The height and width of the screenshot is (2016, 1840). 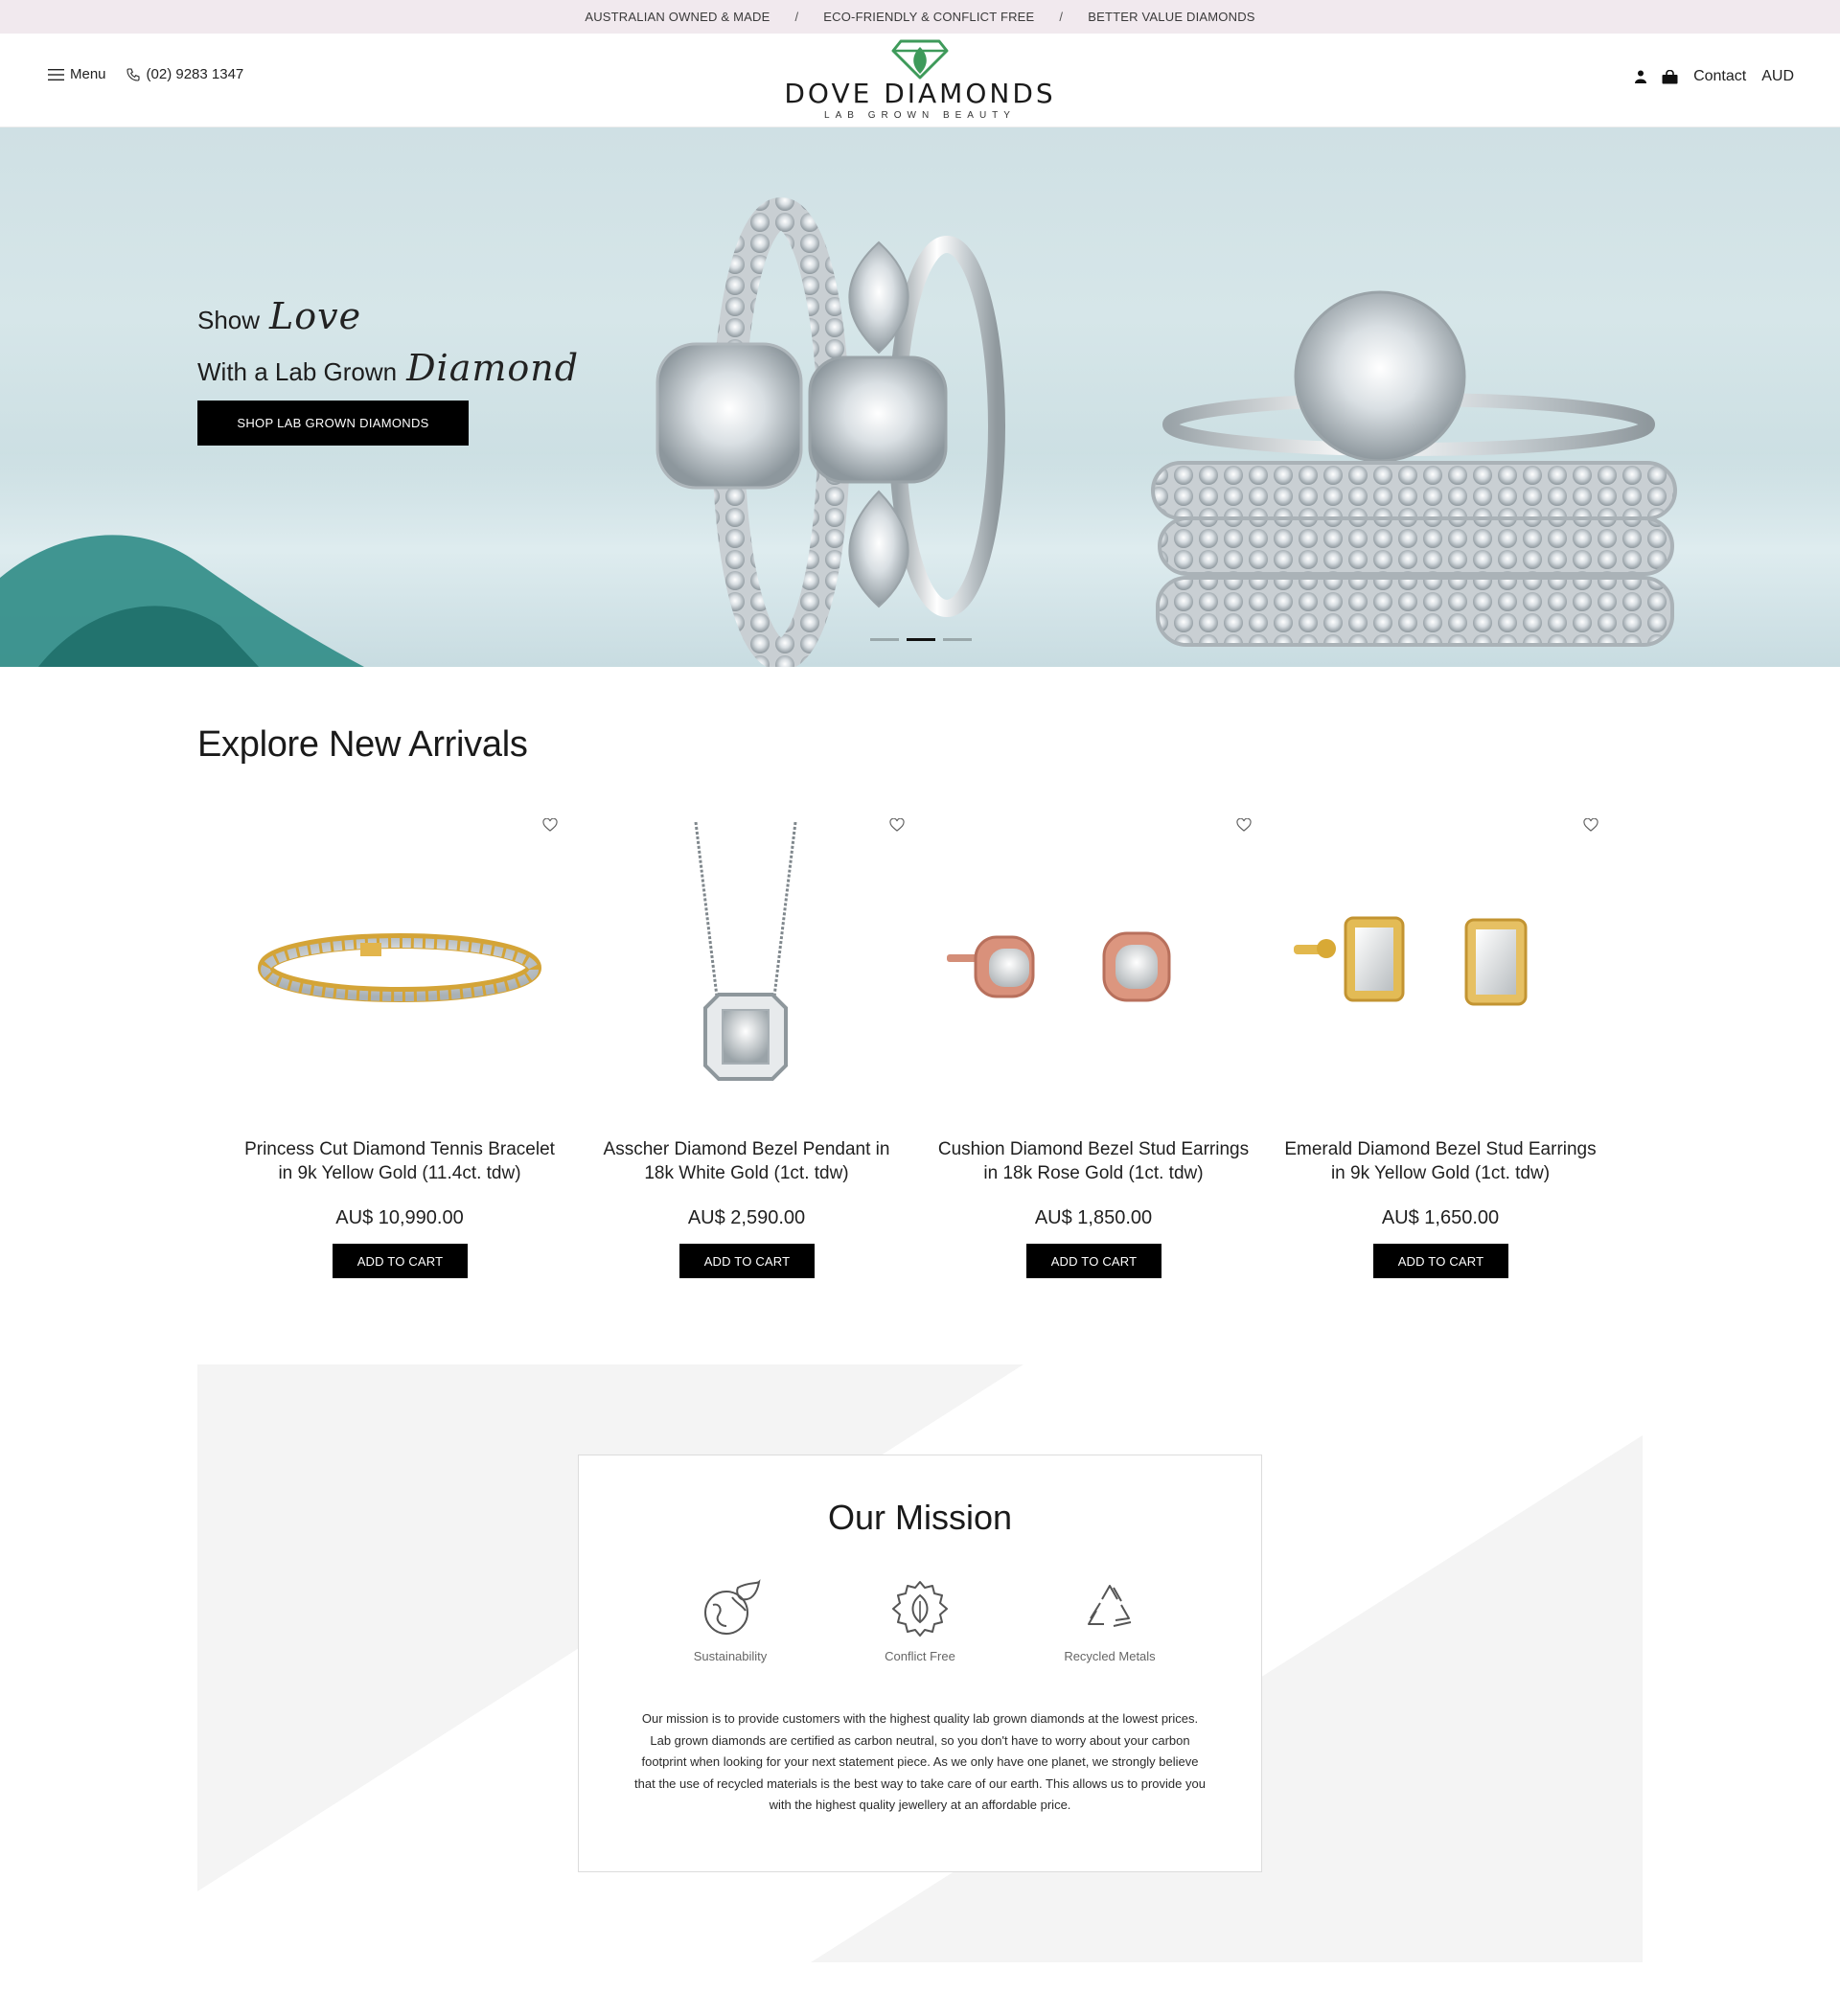 I want to click on mission-title: Our Mission, so click(x=920, y=1517).